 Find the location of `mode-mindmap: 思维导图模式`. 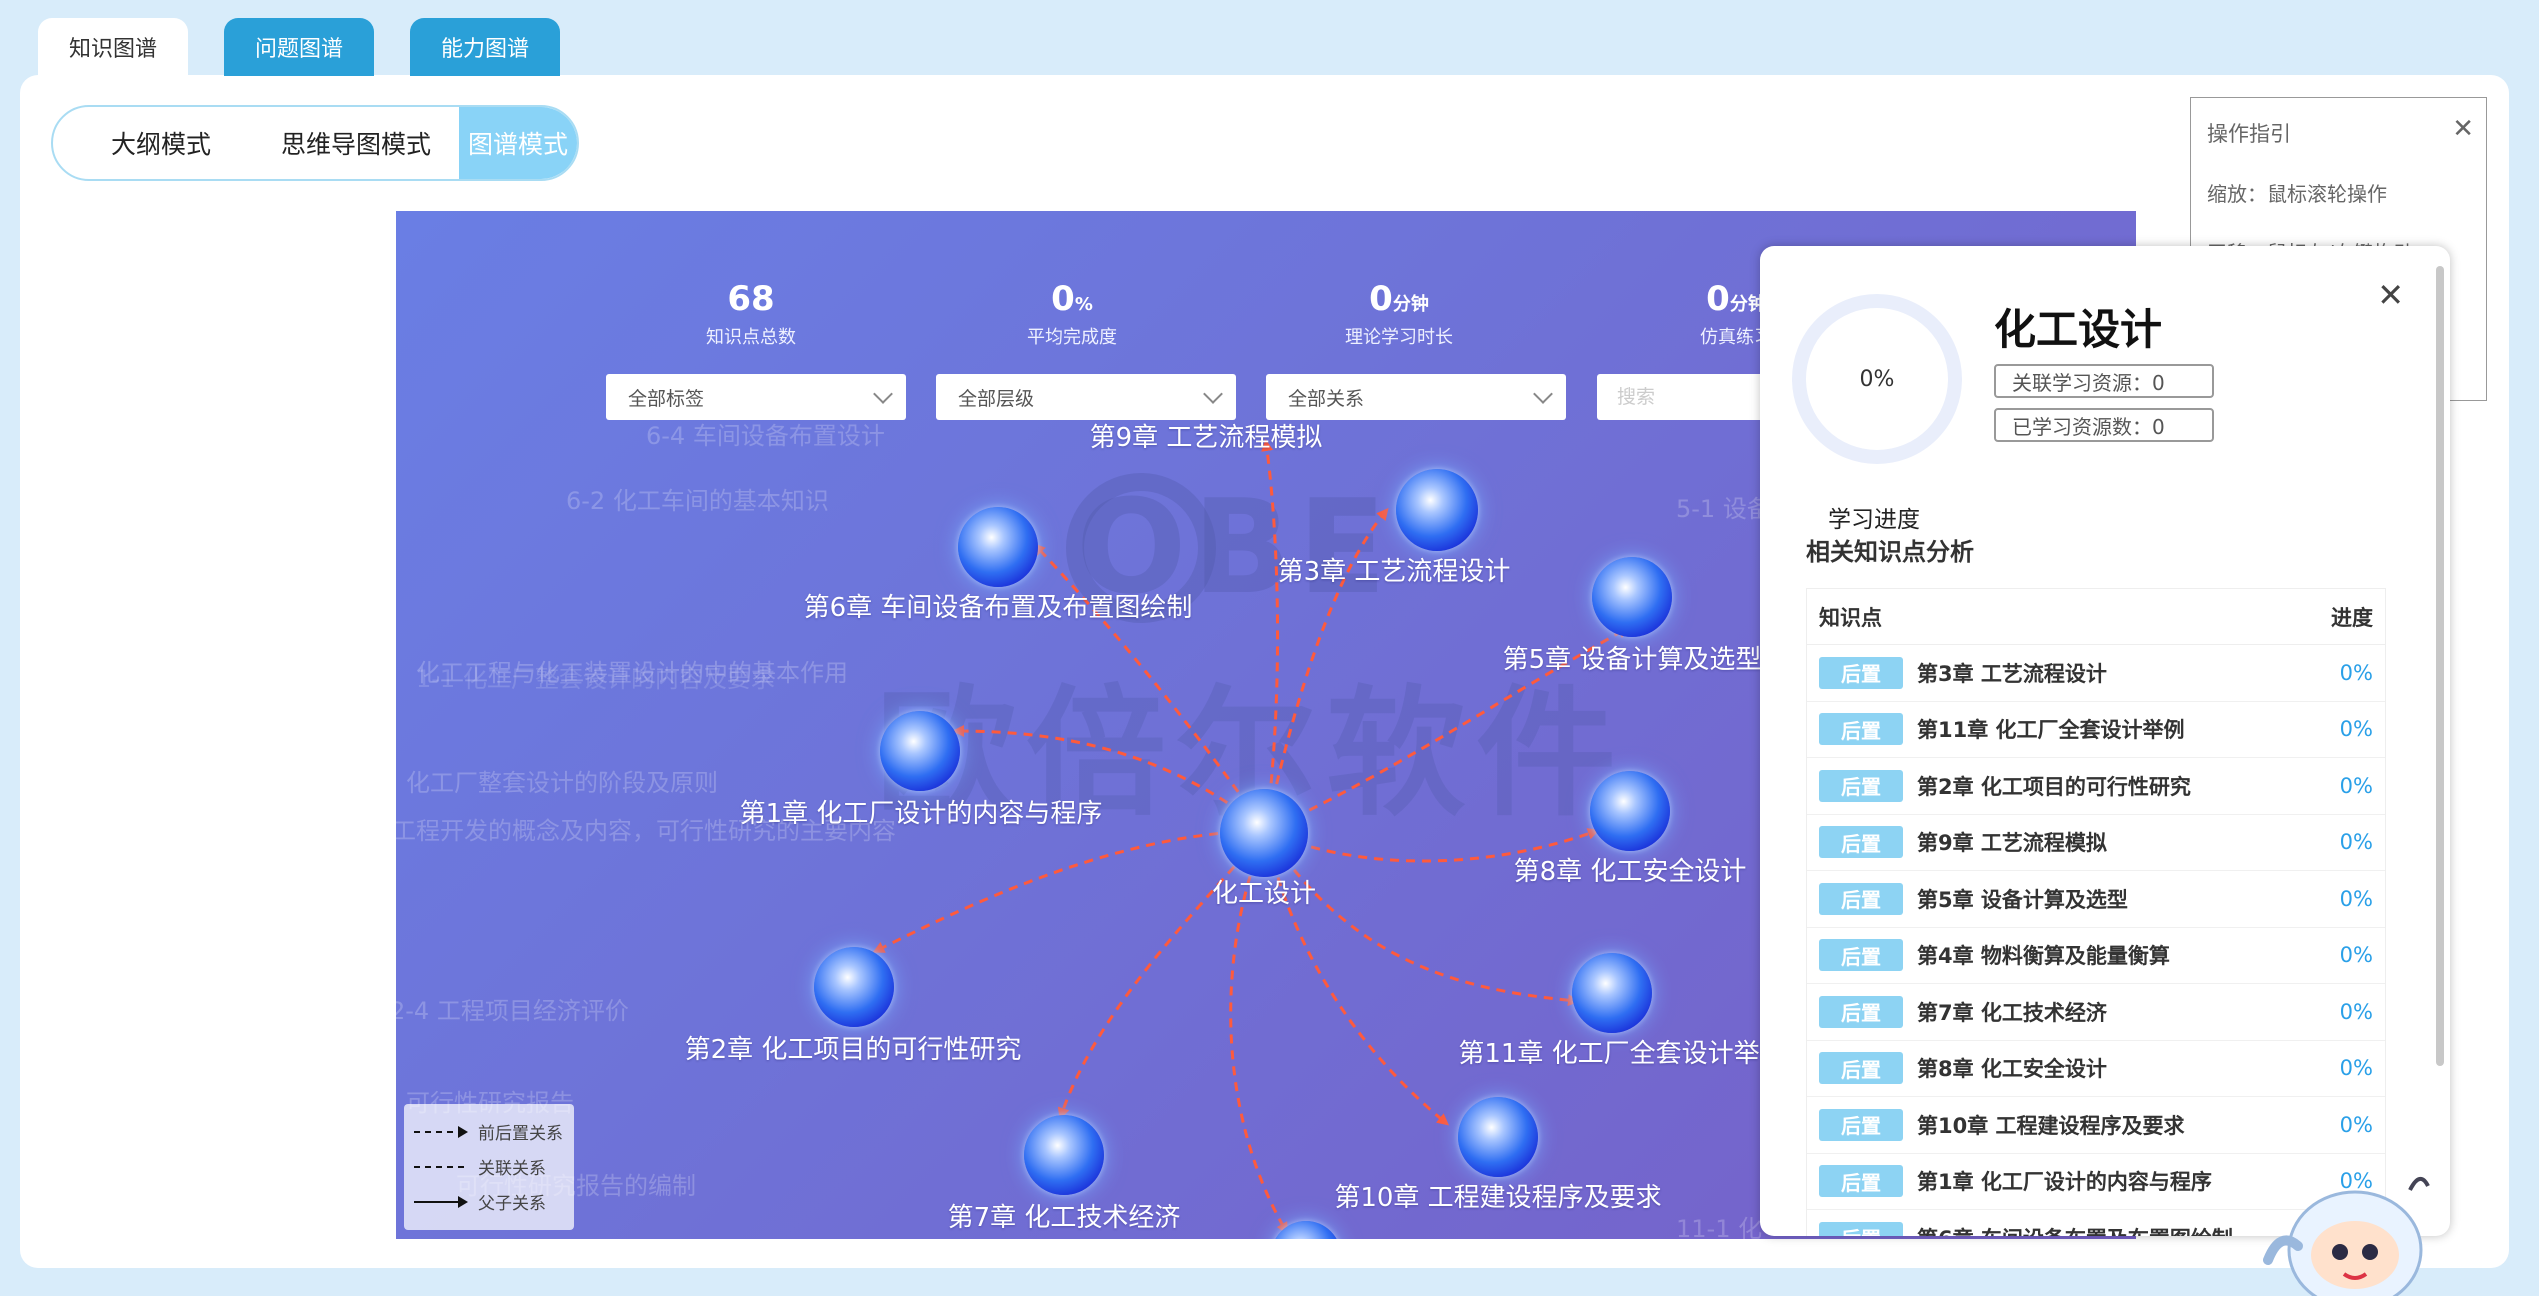

mode-mindmap: 思维导图模式 is located at coordinates (356, 143).